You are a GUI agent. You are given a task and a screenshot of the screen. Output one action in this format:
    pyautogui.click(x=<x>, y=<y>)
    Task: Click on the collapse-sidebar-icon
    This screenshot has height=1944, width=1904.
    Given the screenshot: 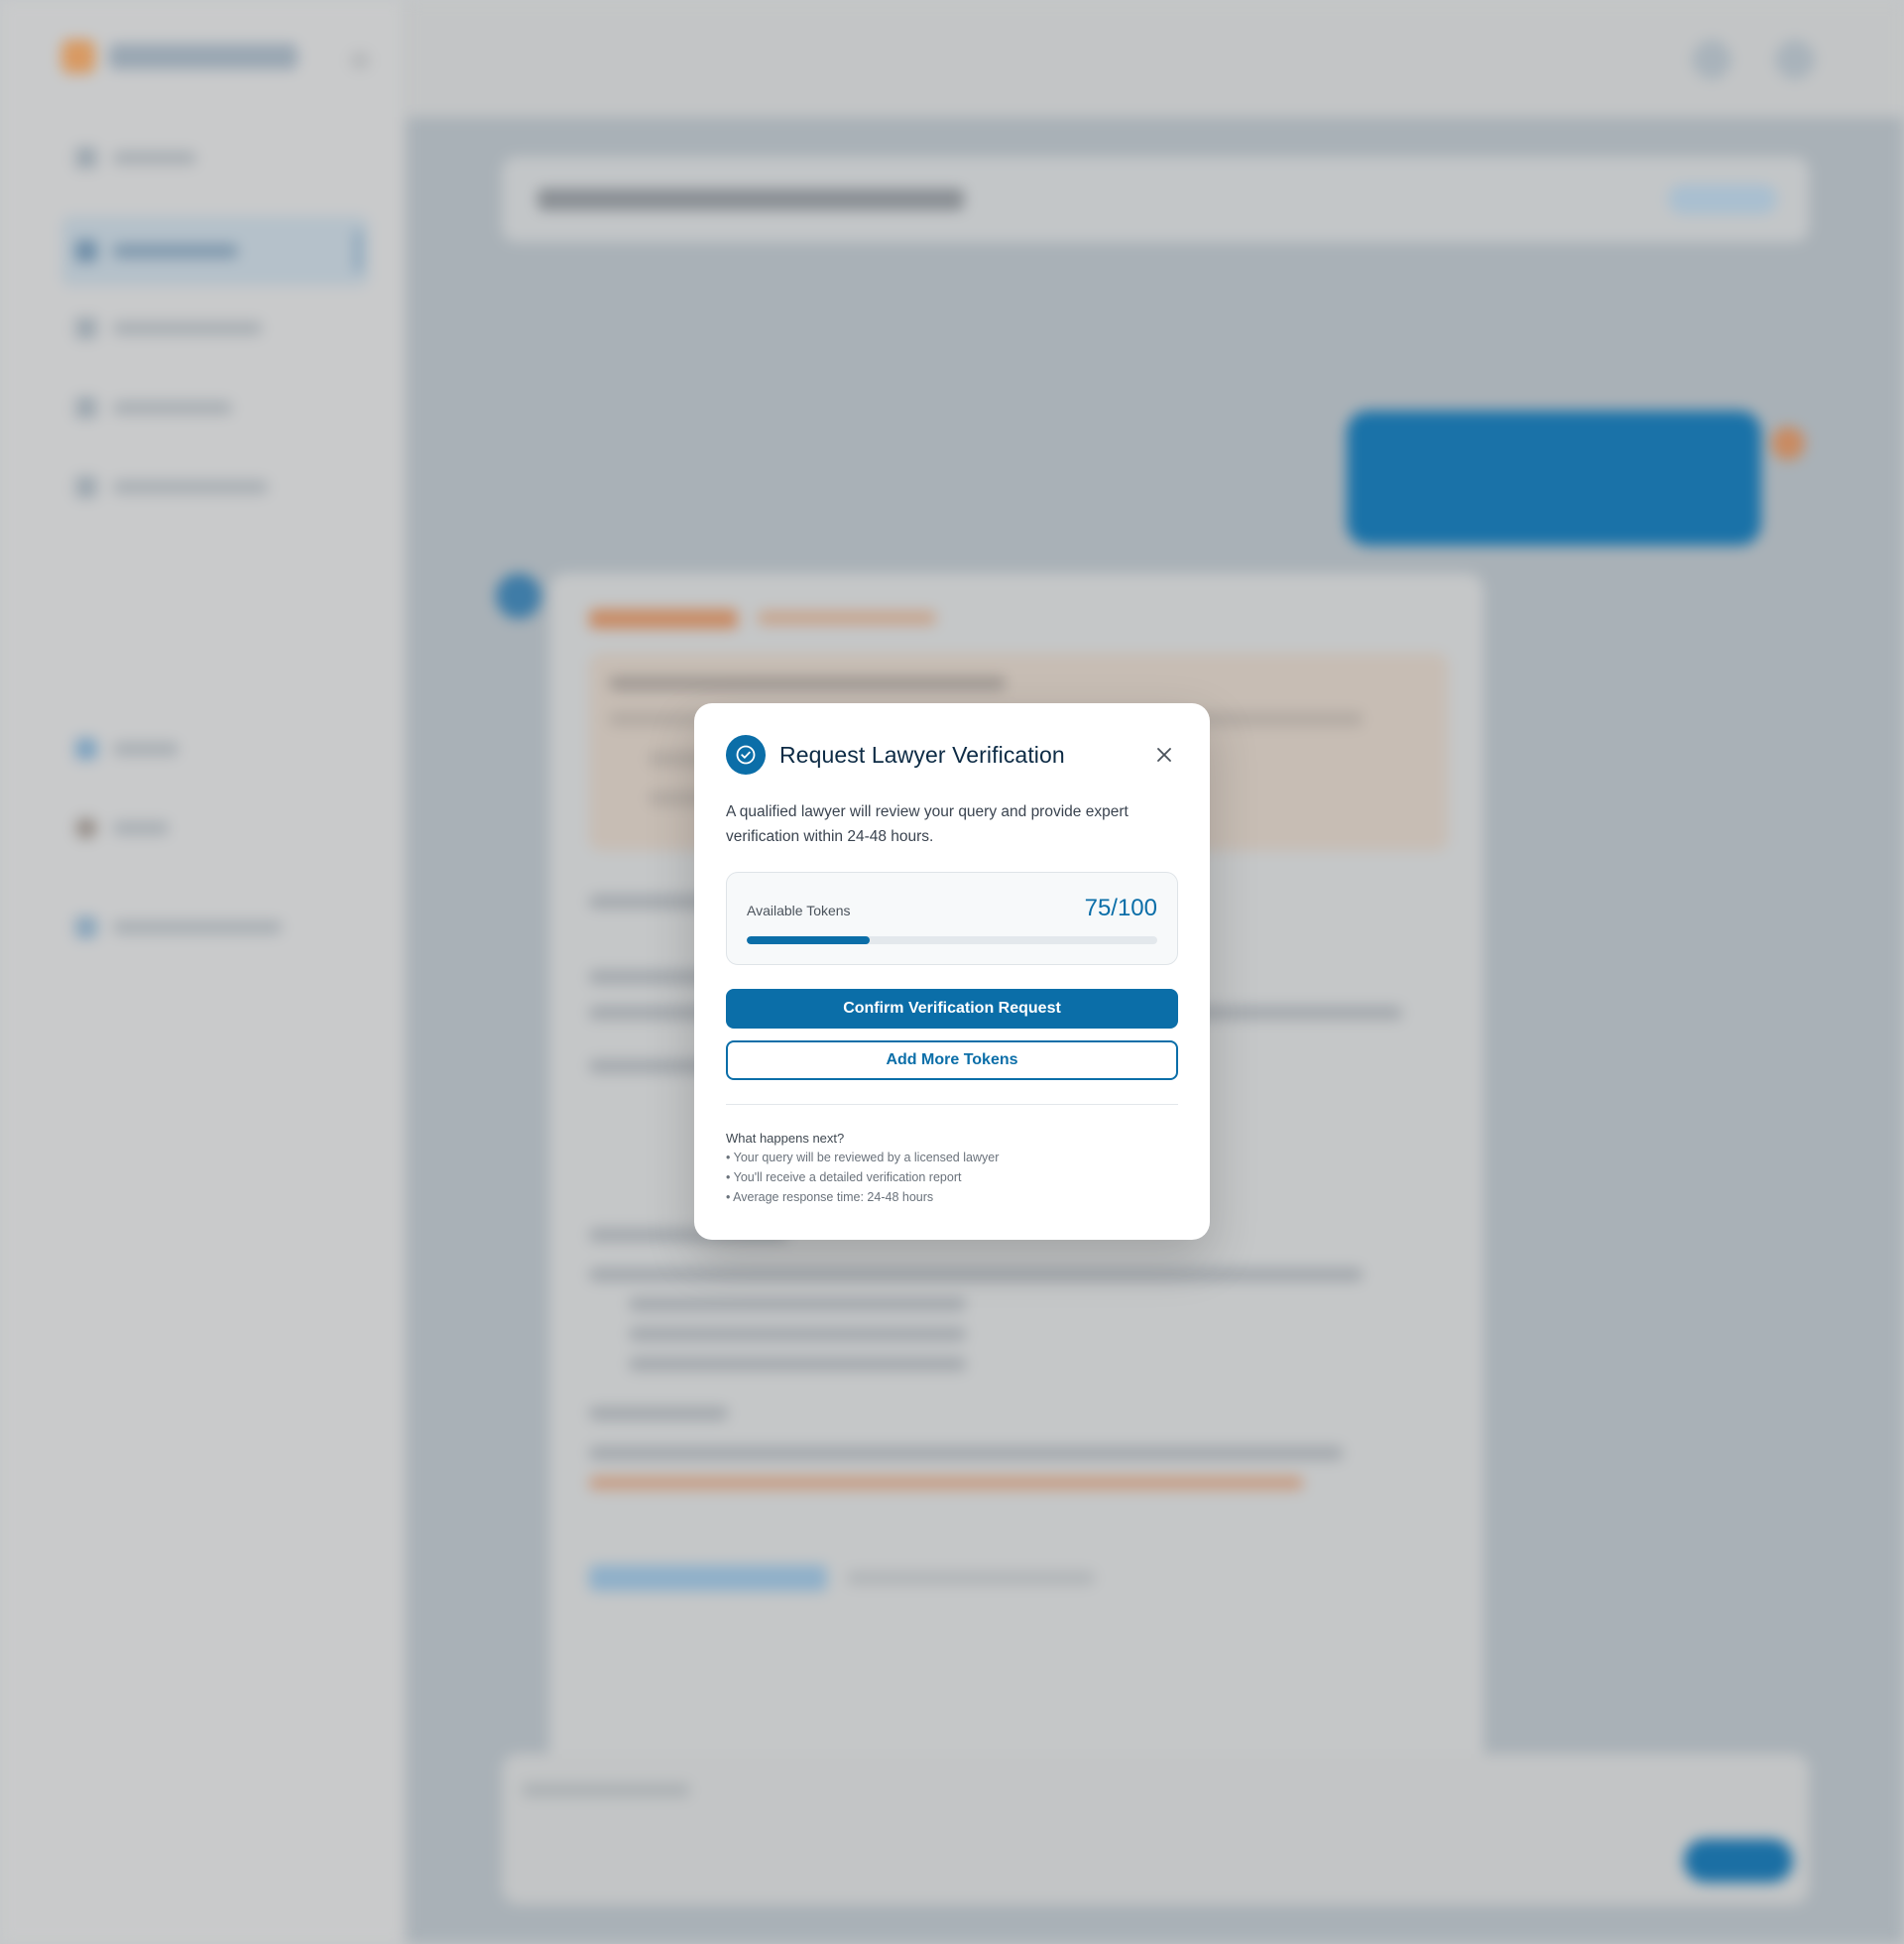 What is the action you would take?
    pyautogui.click(x=360, y=60)
    